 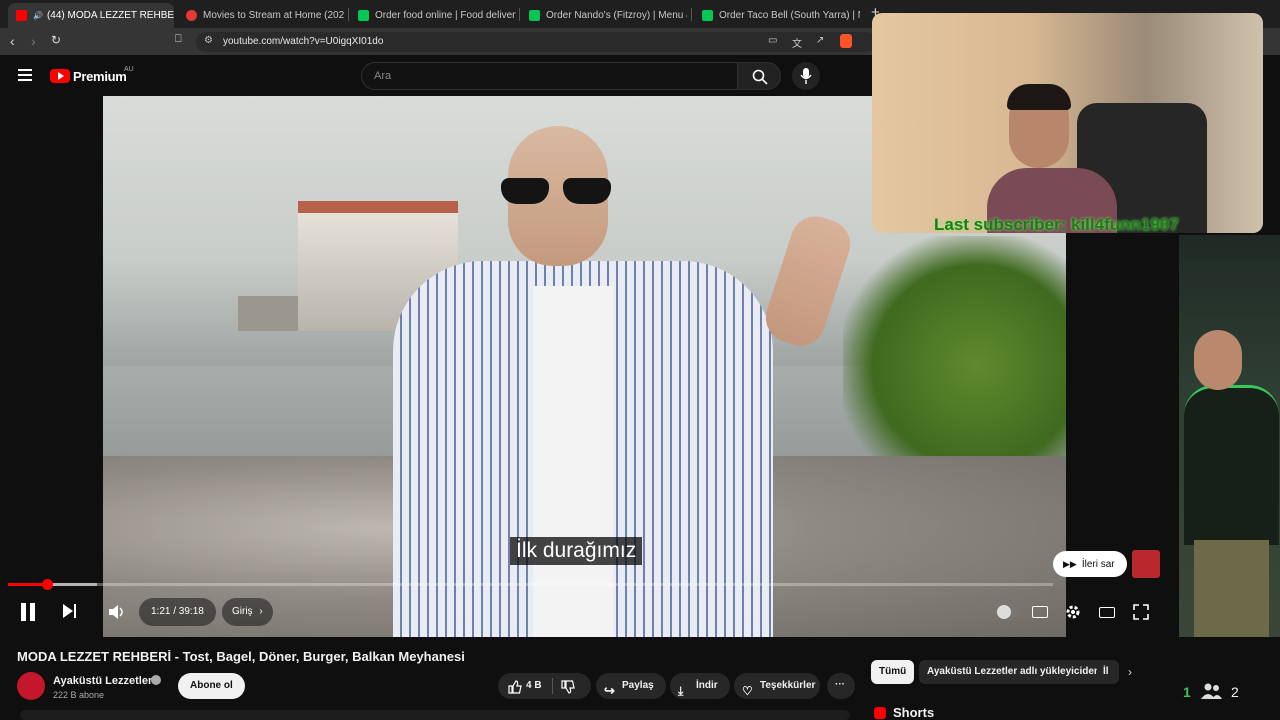 I want to click on skip-forward-button: ▶▶ İleri sar, so click(x=1090, y=564).